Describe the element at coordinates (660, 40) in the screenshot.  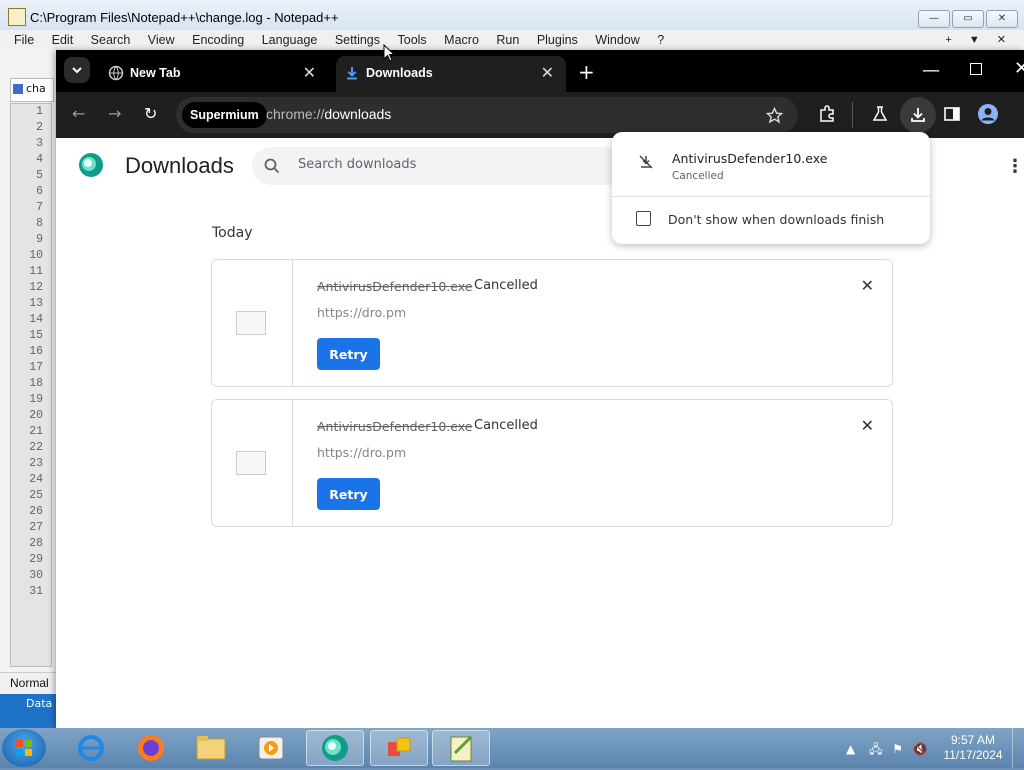
I see `menu-help: ?` at that location.